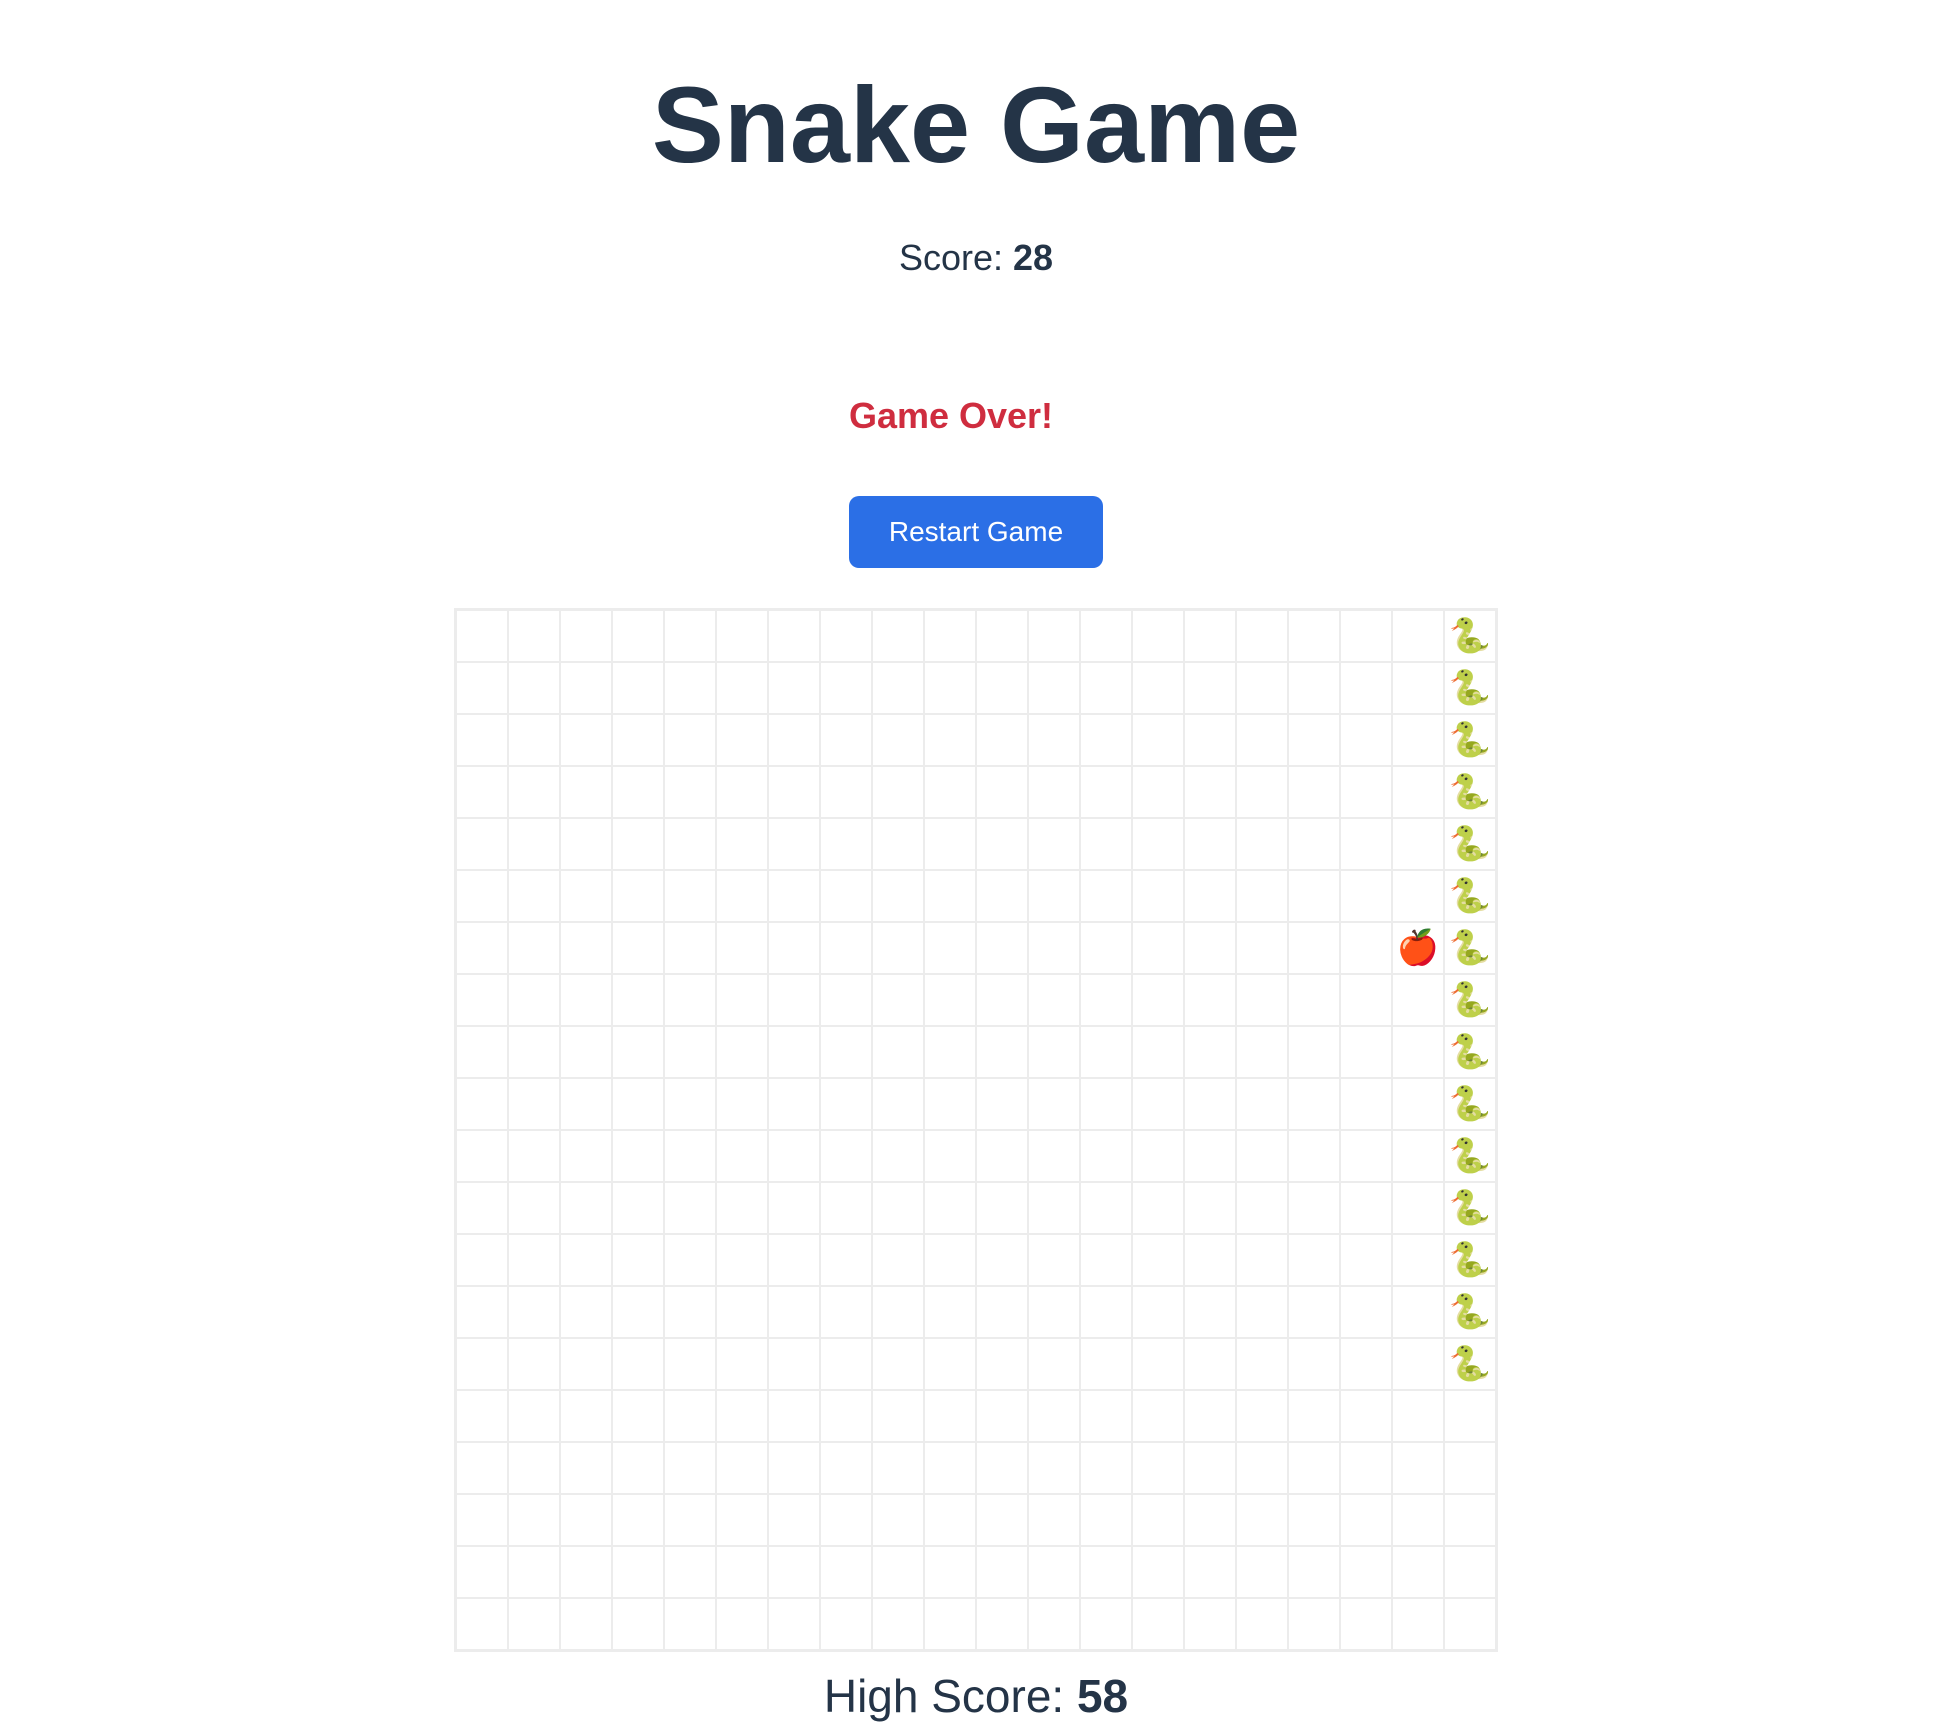 The image size is (1952, 1726). Describe the element at coordinates (976, 532) in the screenshot. I see `restart-game-button: Restart Game` at that location.